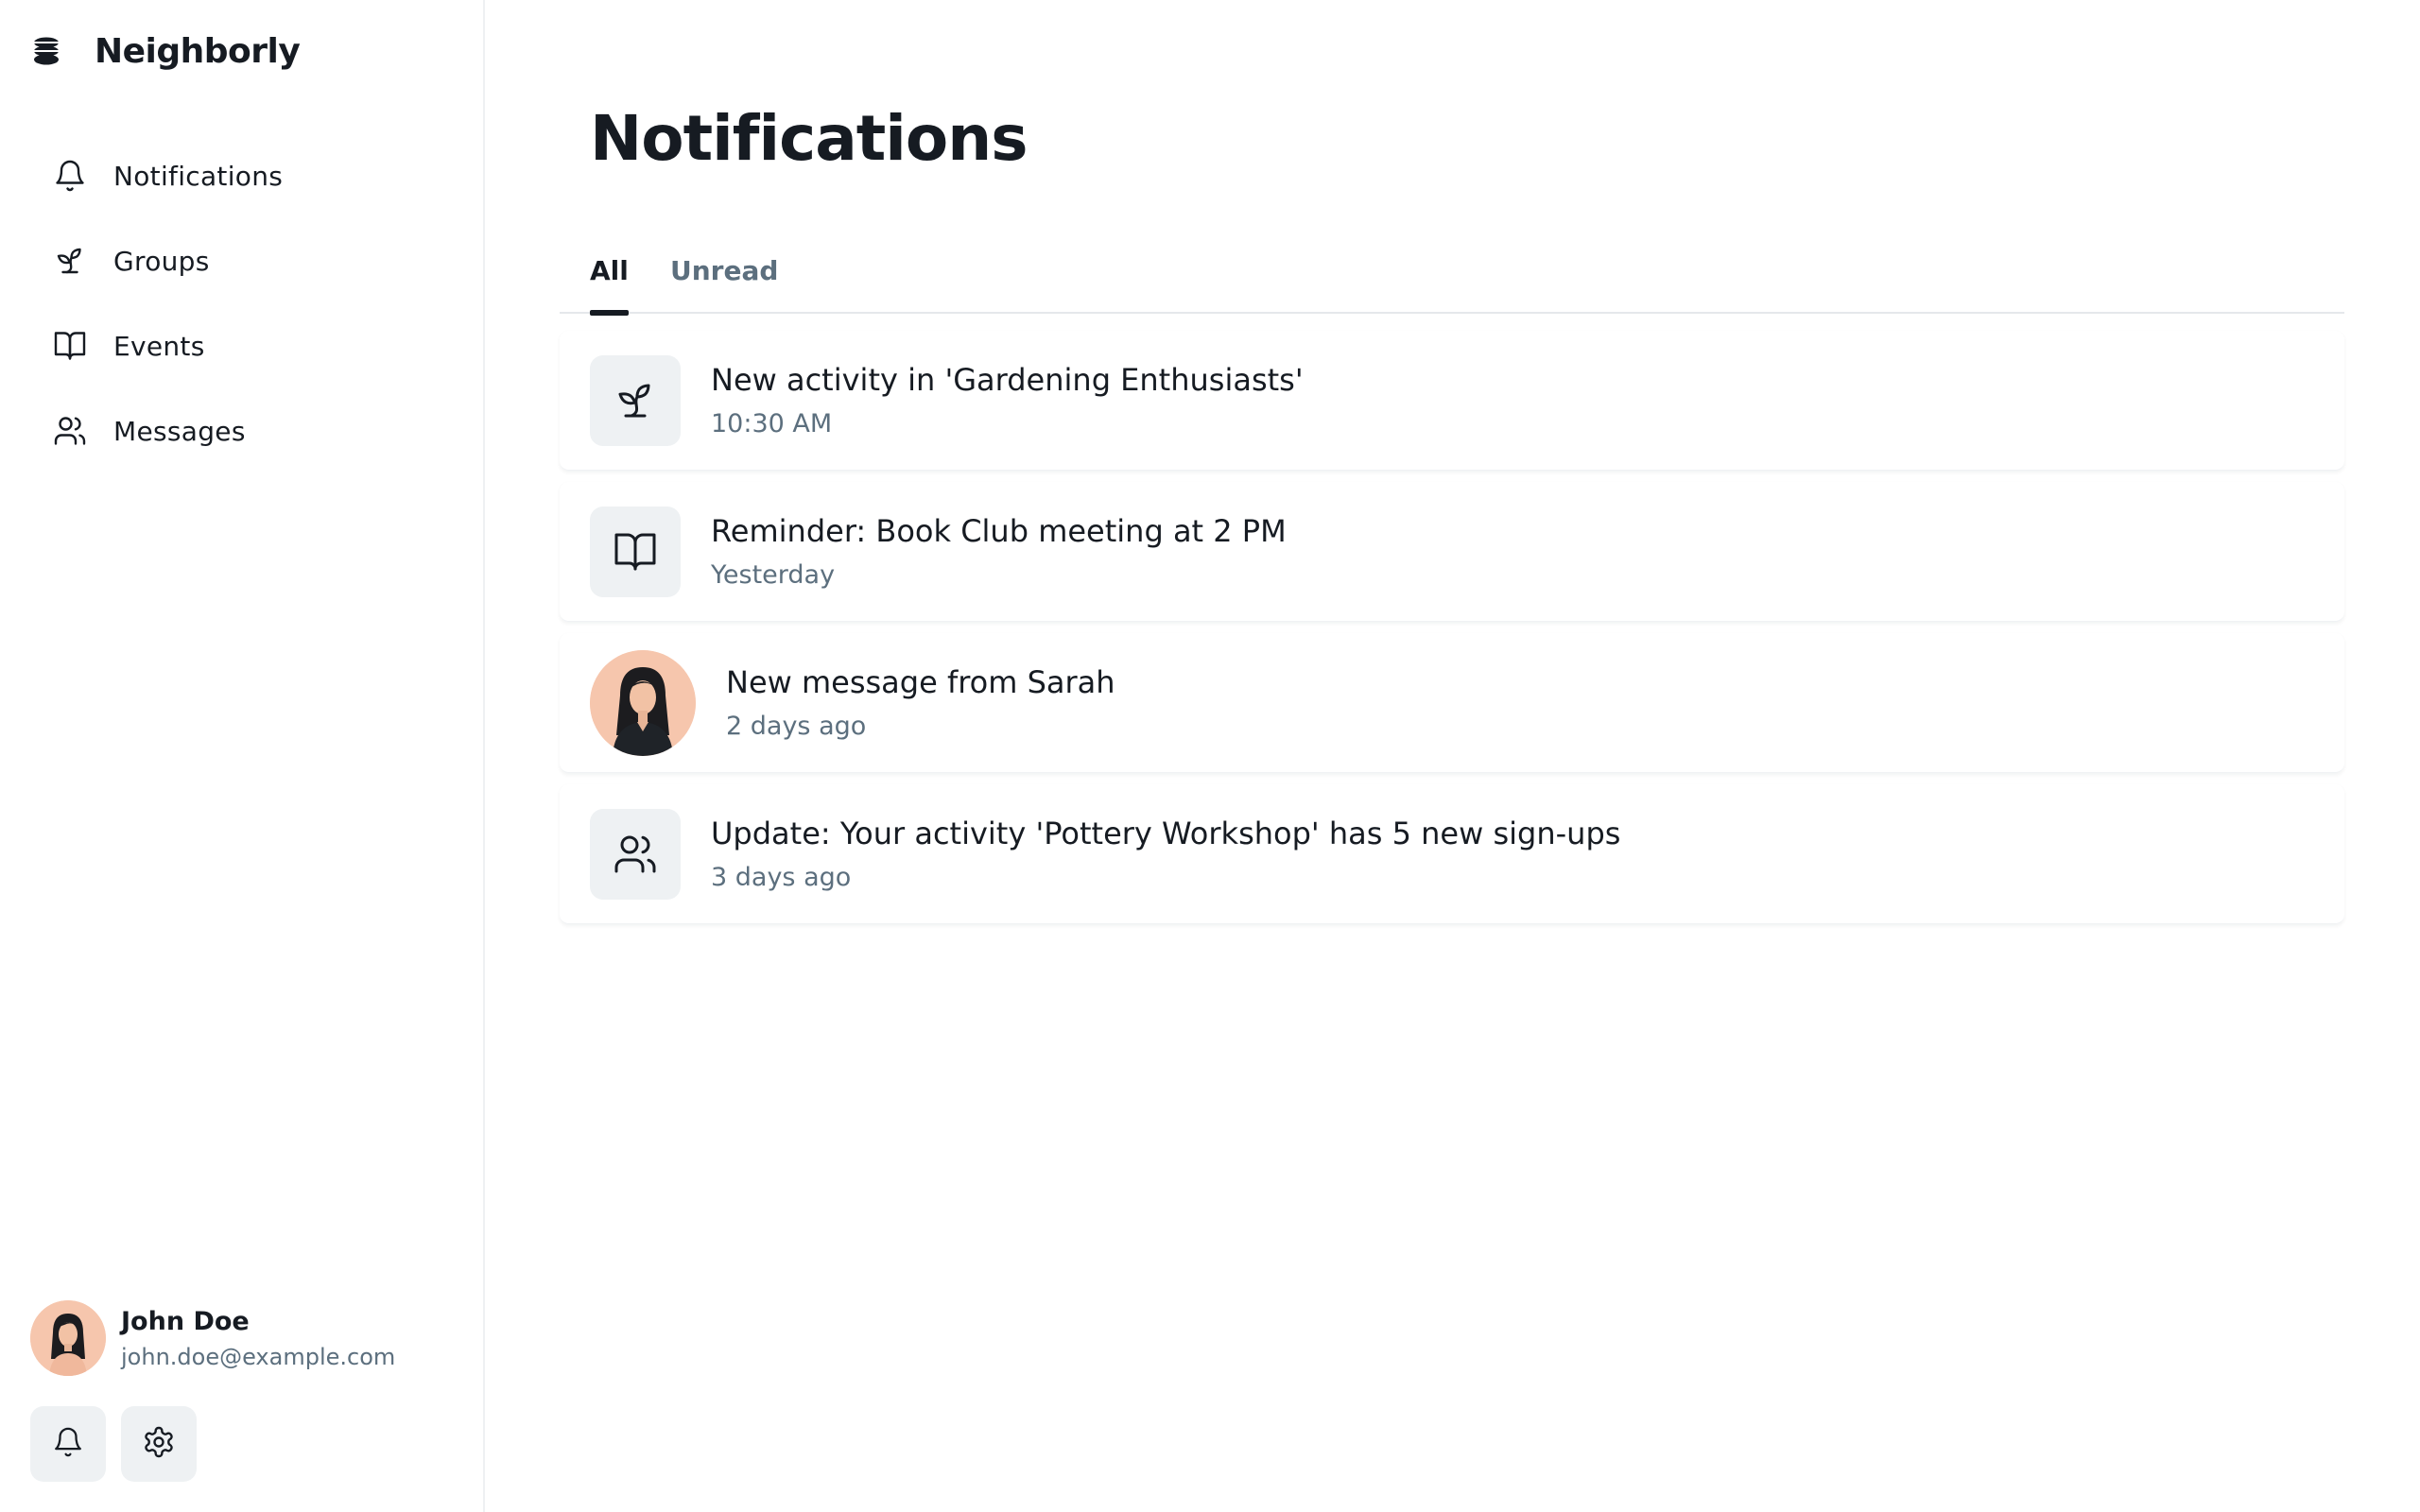  What do you see at coordinates (161, 261) in the screenshot?
I see `sidebar-item-label: Groups` at bounding box center [161, 261].